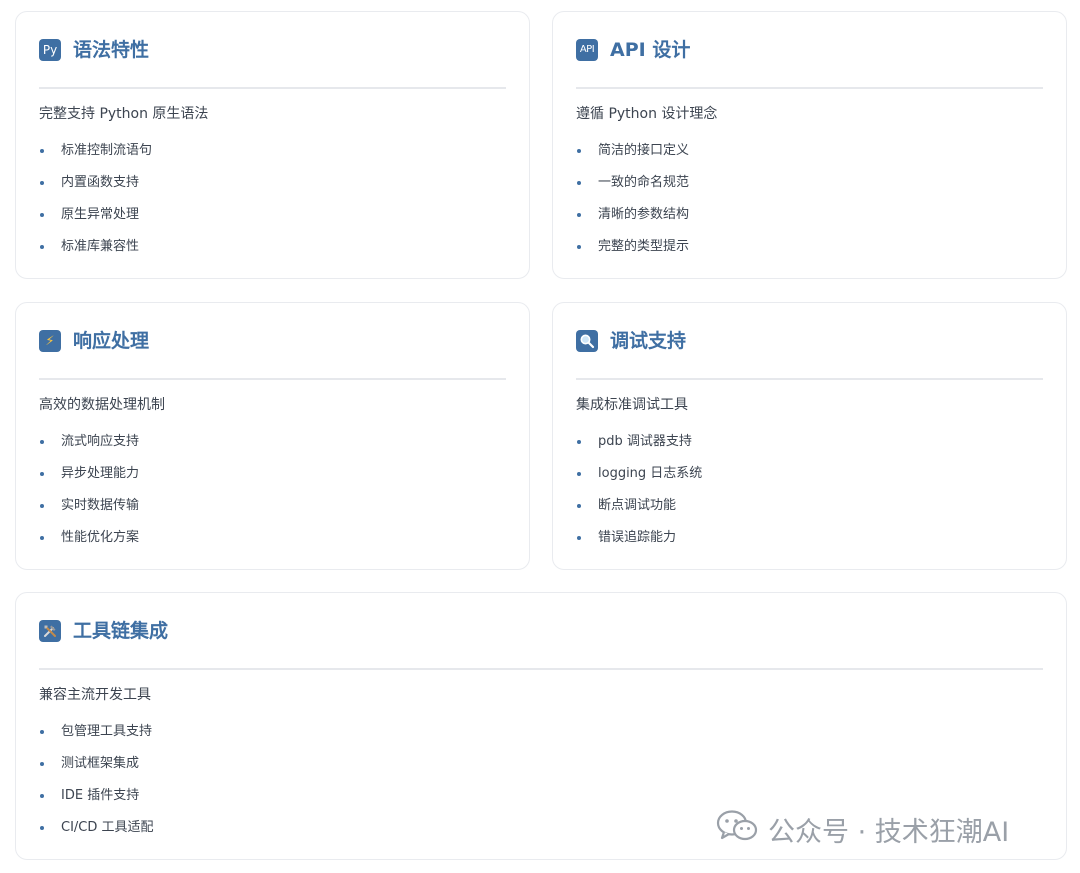  What do you see at coordinates (100, 214) in the screenshot?
I see `list-item-text: 原生异常处理` at bounding box center [100, 214].